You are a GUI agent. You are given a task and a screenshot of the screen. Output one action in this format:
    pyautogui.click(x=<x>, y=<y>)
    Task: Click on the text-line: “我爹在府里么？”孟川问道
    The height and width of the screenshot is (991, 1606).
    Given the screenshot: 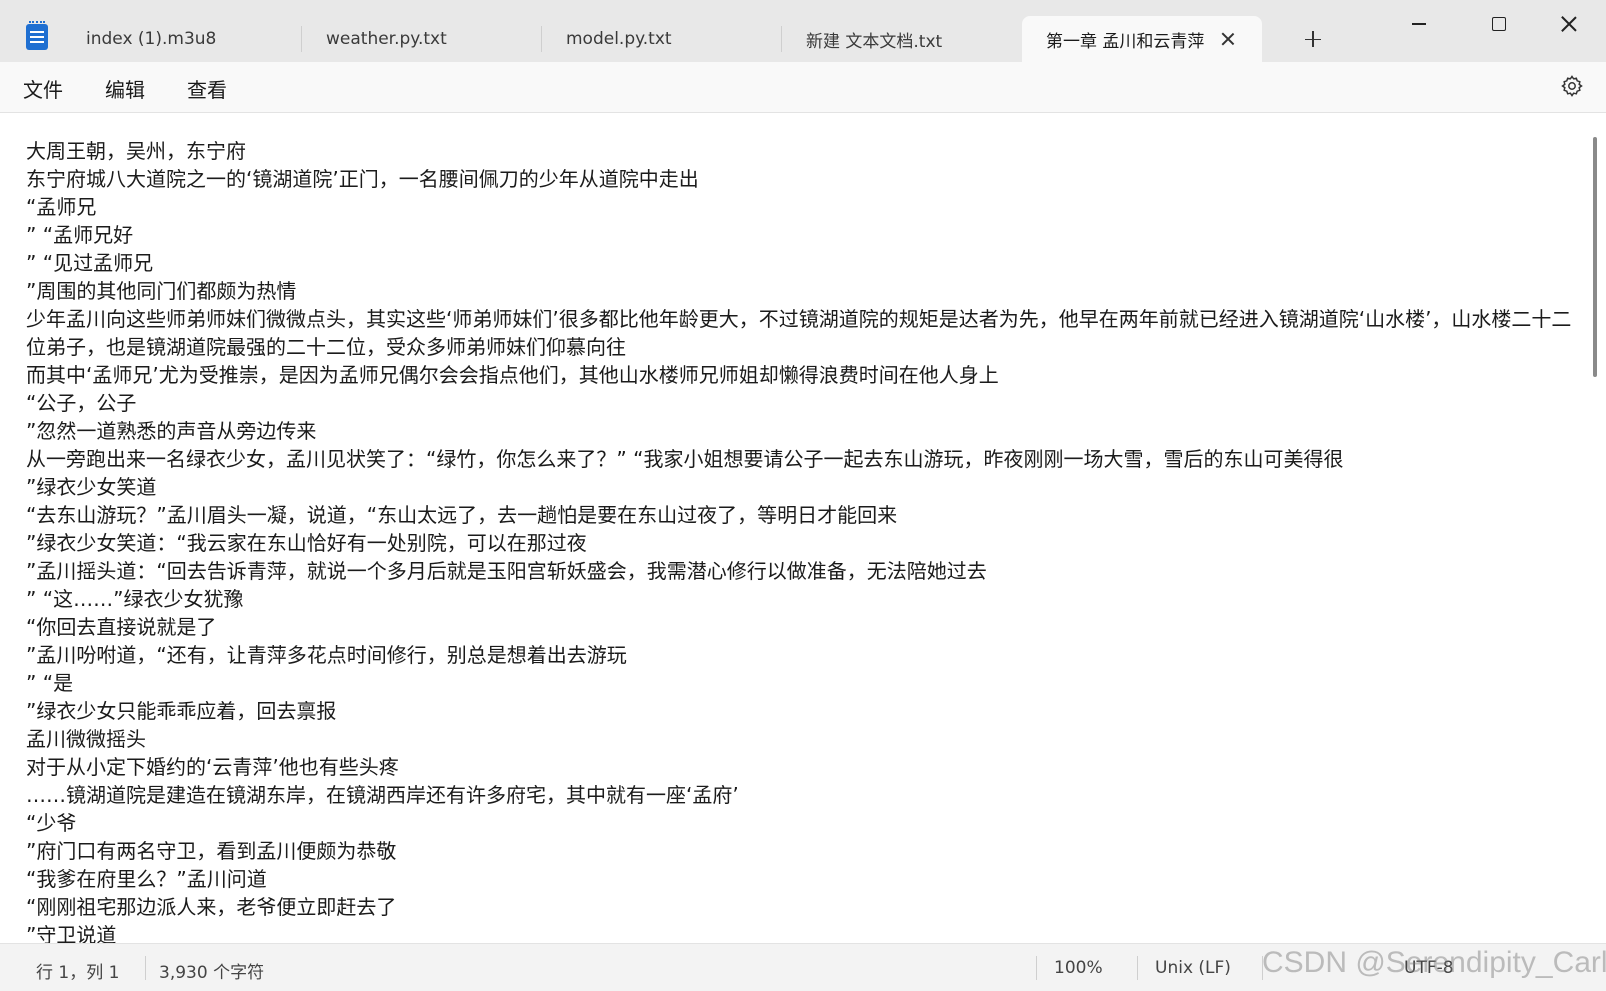 What is the action you would take?
    pyautogui.click(x=146, y=879)
    